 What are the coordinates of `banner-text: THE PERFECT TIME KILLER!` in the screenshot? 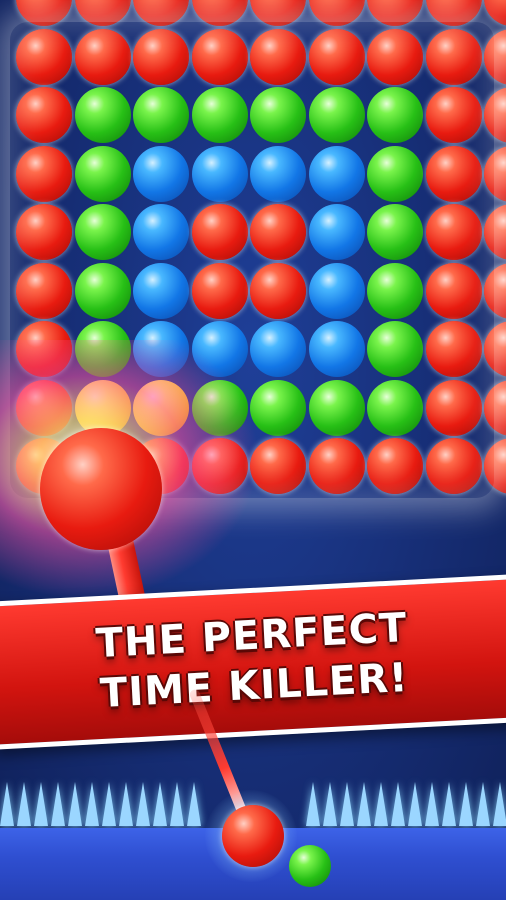 It's located at (253, 660).